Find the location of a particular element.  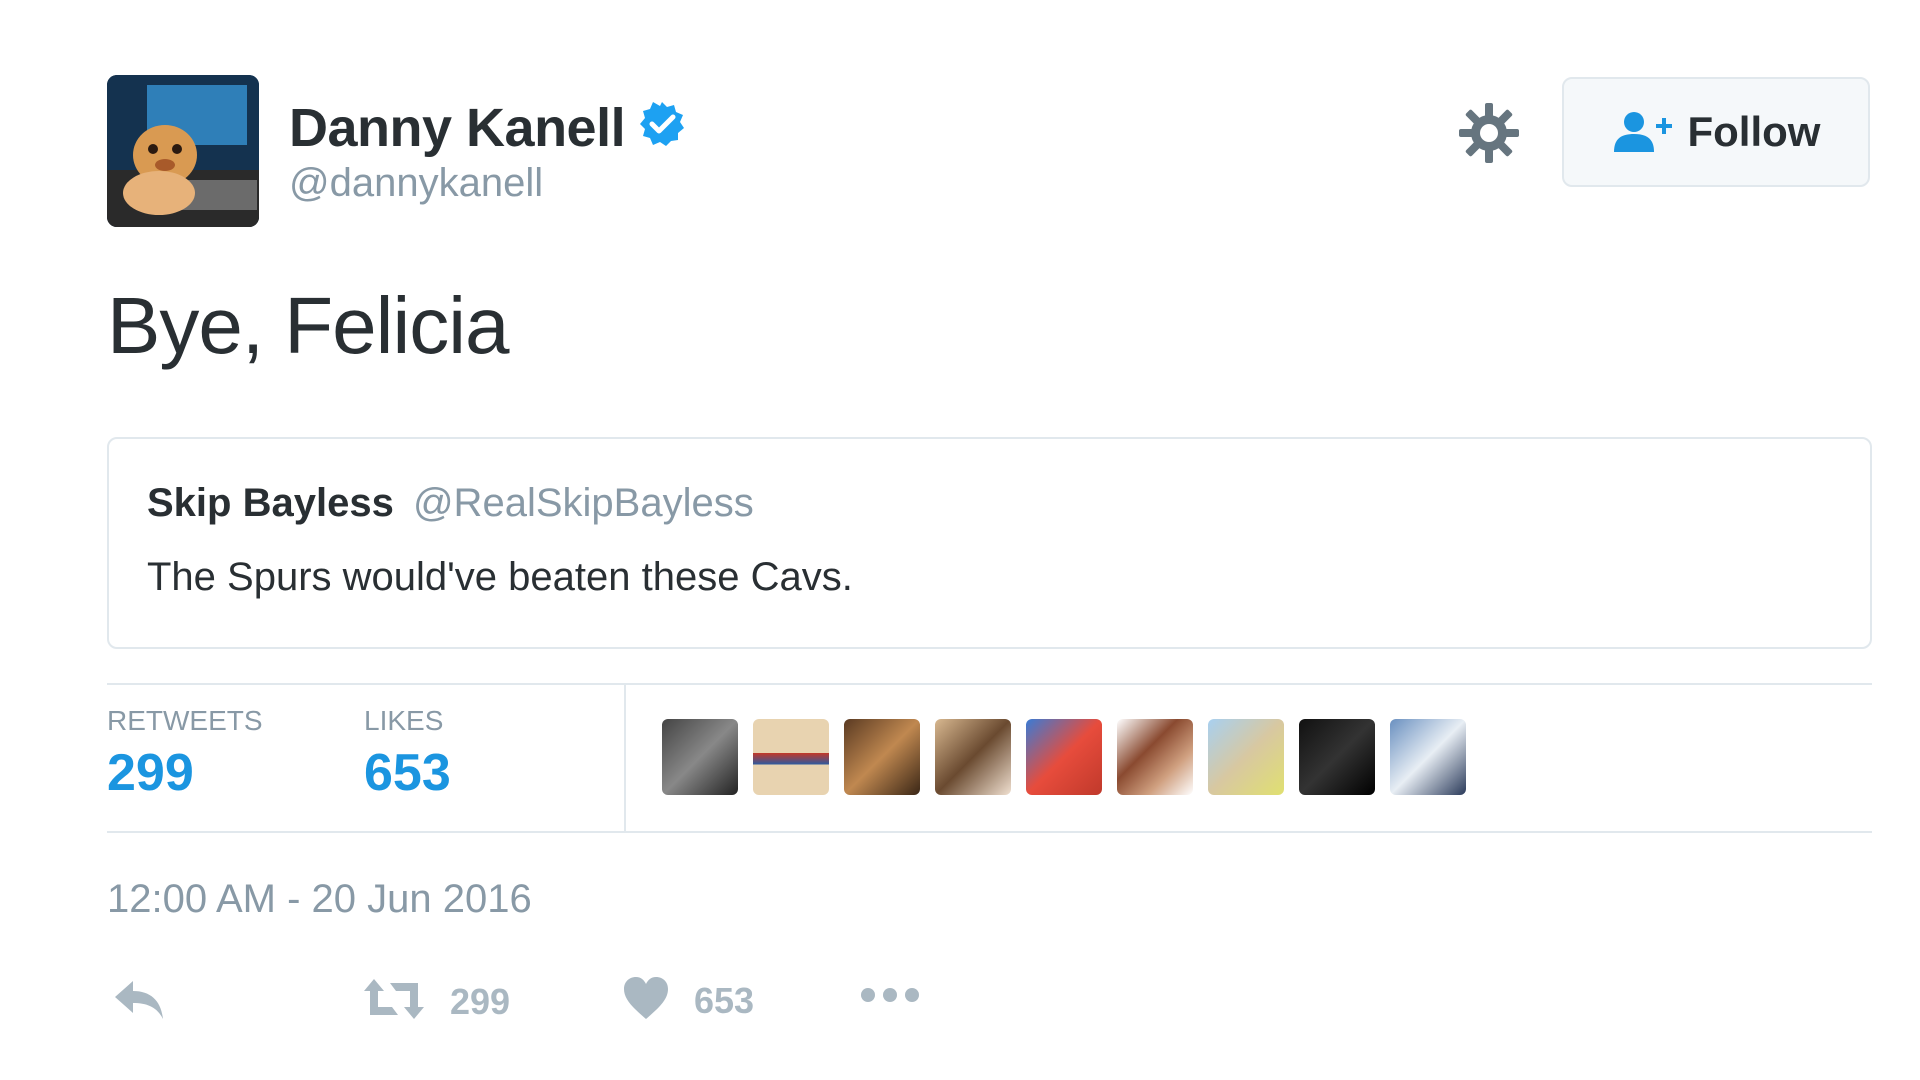

quoted-tweet-header: Skip Bayless @RealSkipBayless is located at coordinates (450, 503).